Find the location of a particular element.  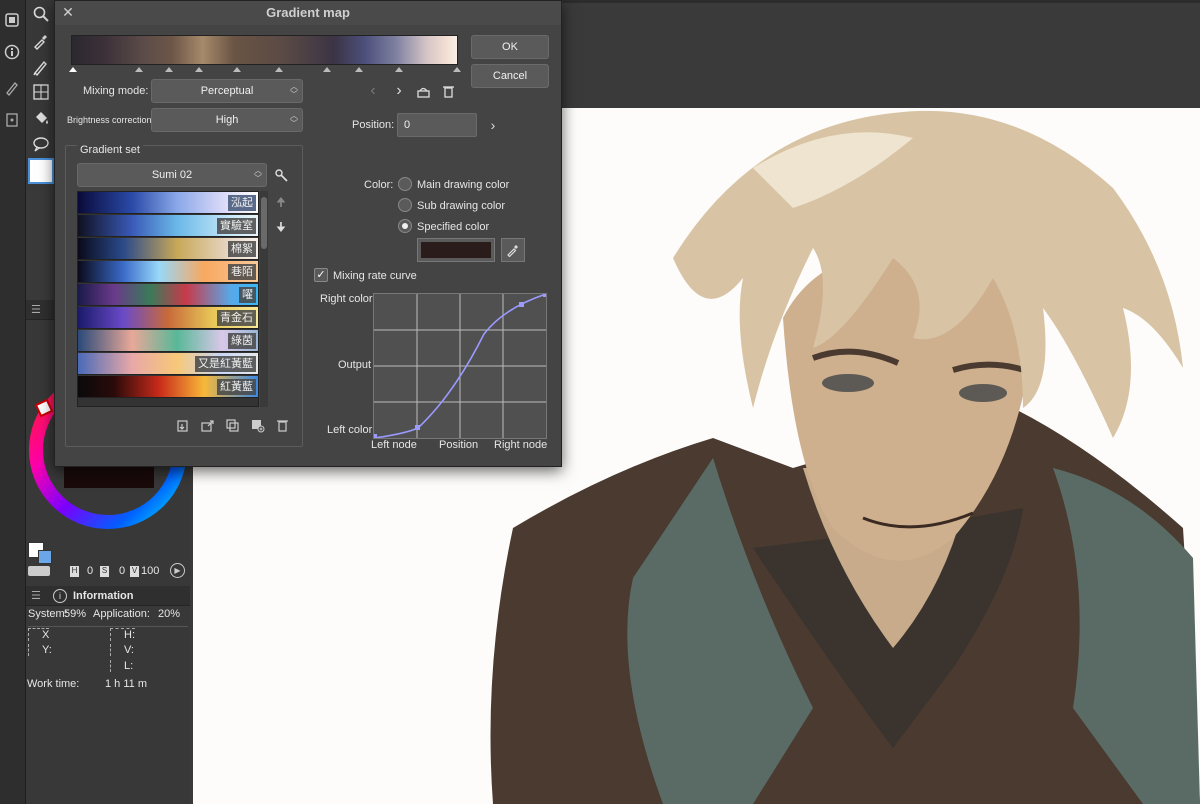

y-label: Y: is located at coordinates (40, 650).